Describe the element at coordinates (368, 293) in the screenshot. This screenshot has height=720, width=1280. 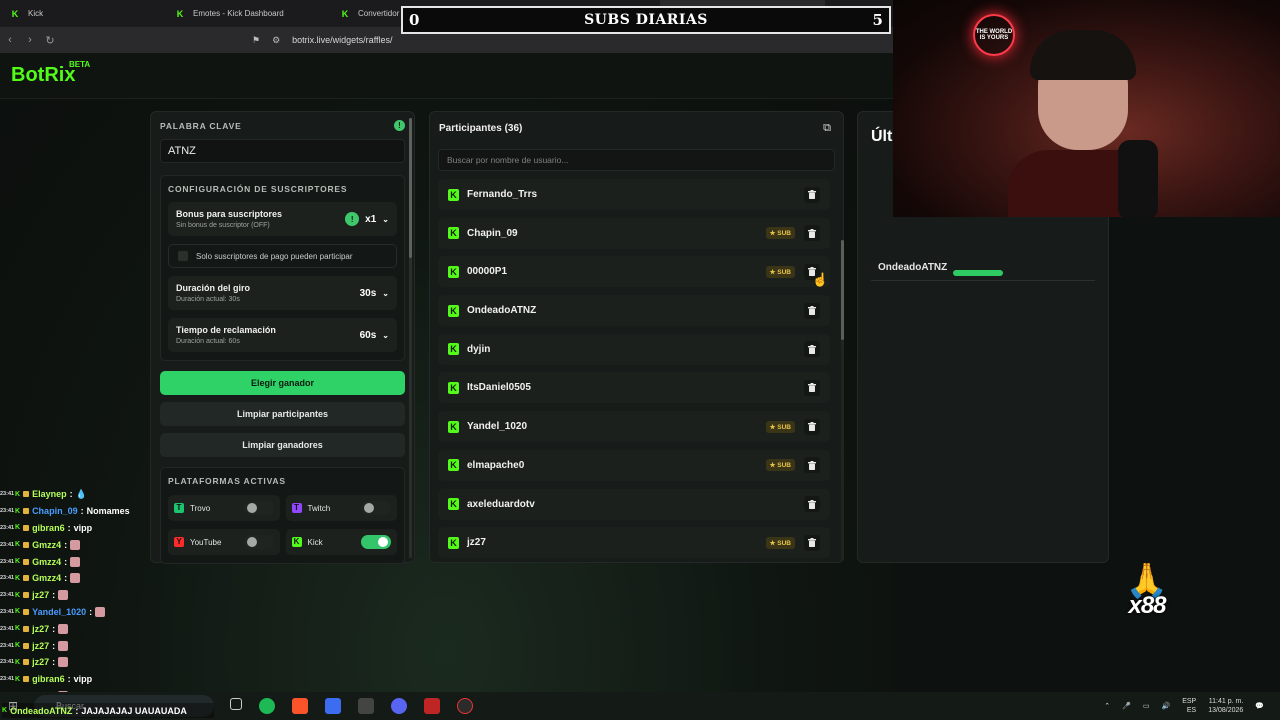
I see `spin-value: 30s` at that location.